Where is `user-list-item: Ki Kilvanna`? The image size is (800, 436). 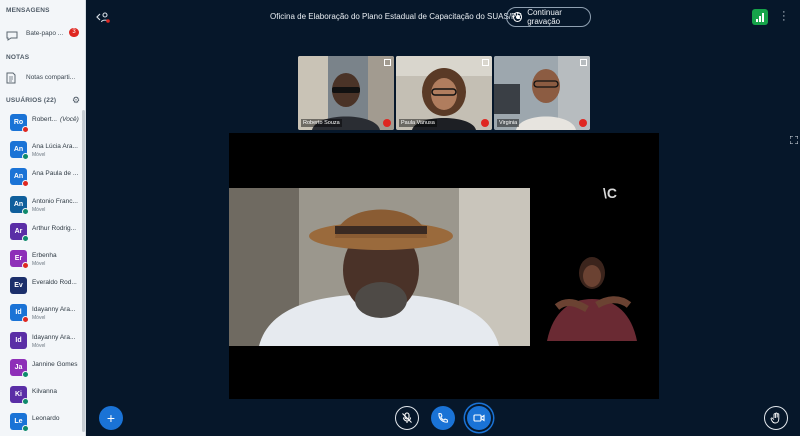 user-list-item: Ki Kilvanna is located at coordinates (45, 396).